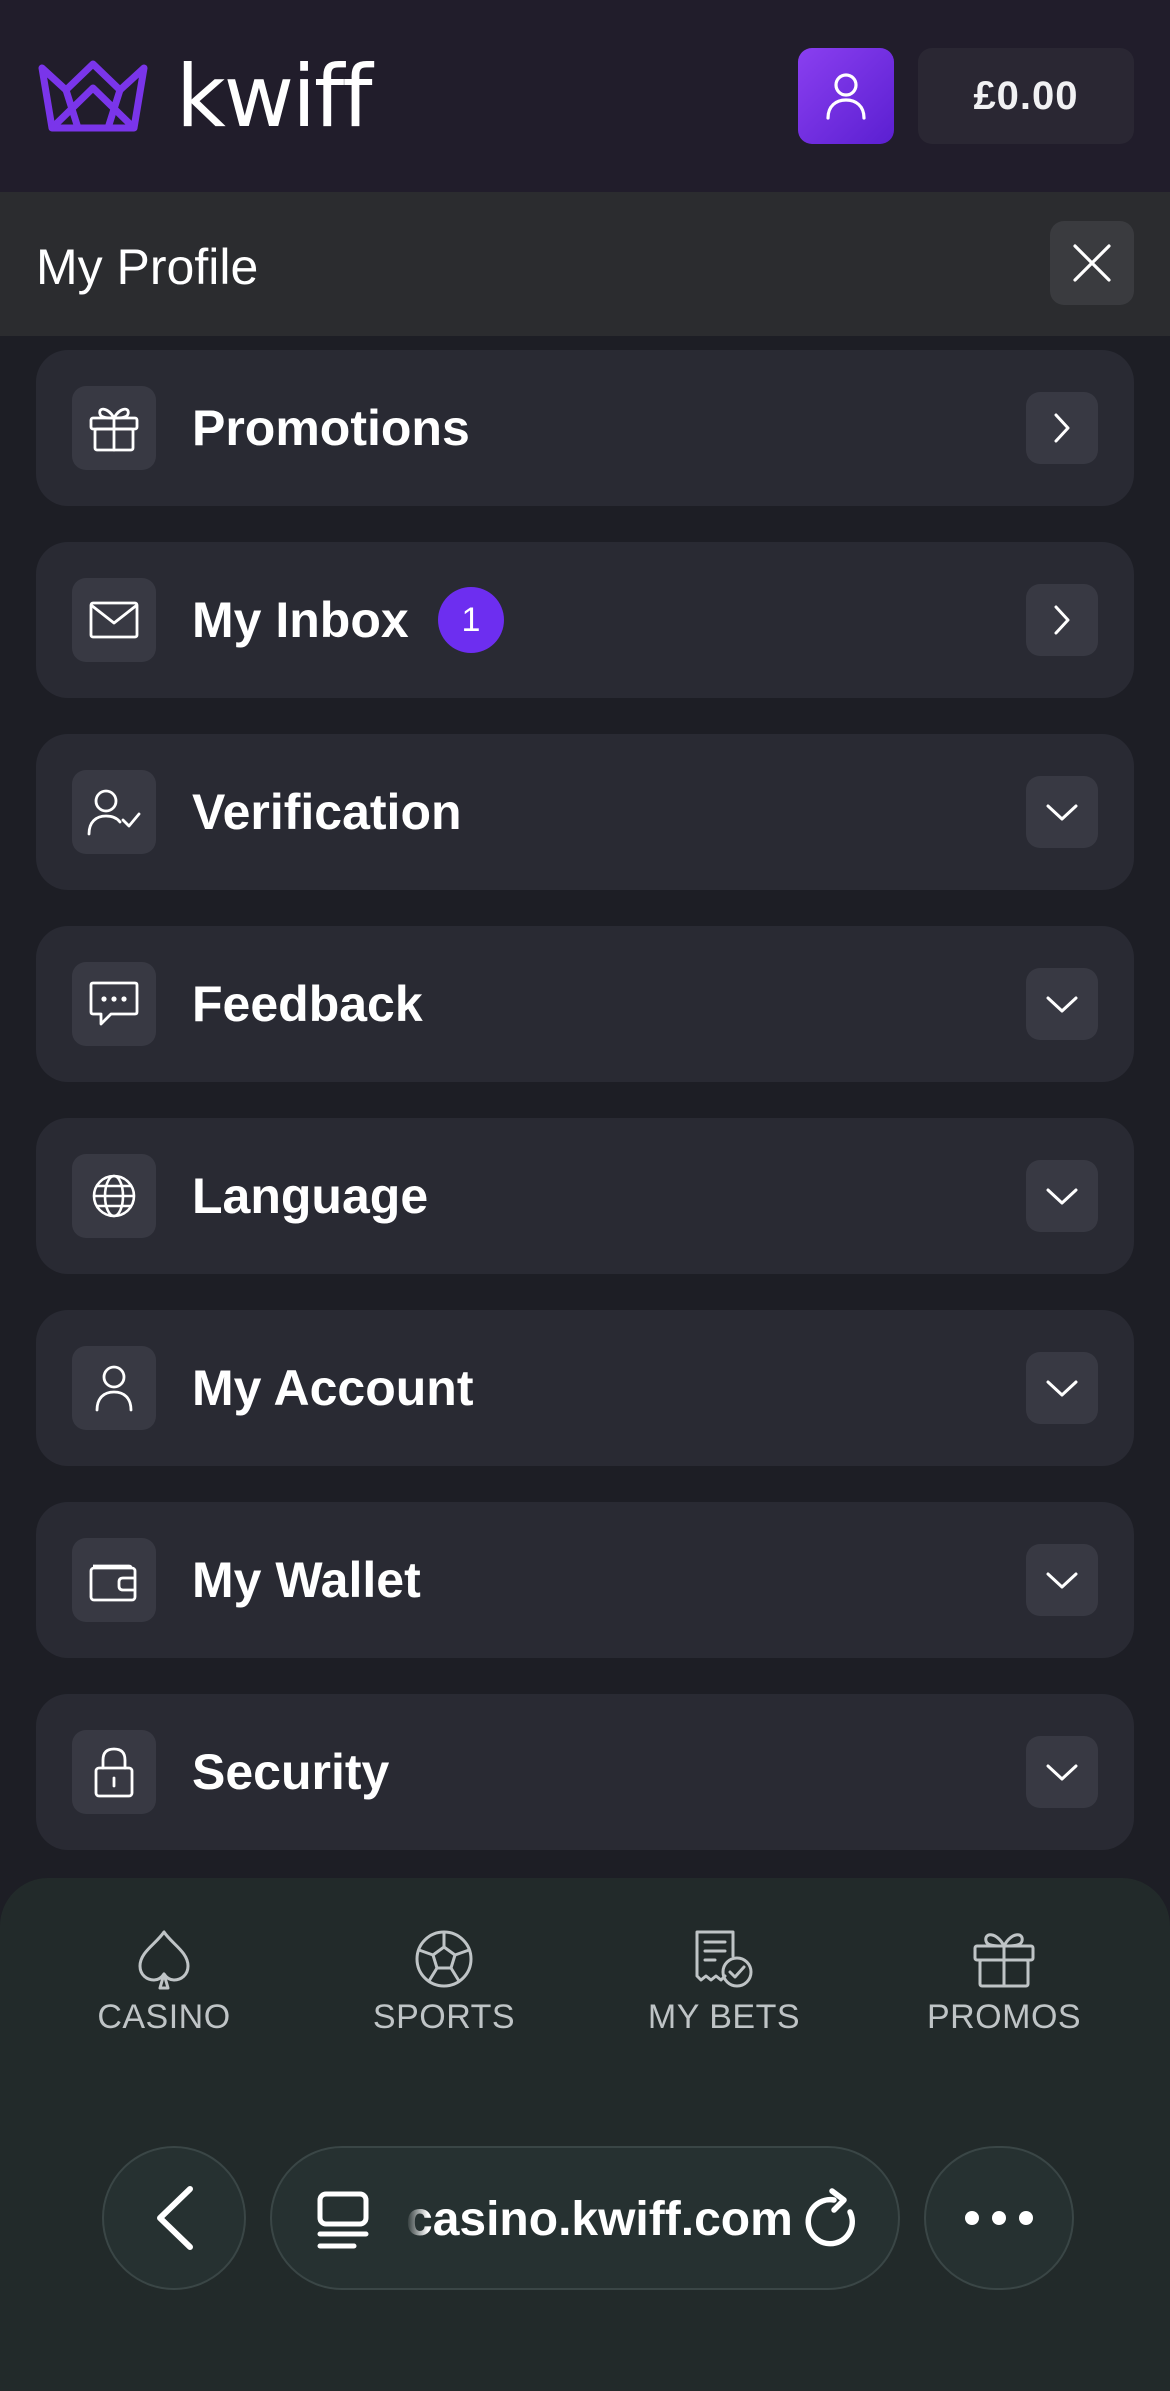 The width and height of the screenshot is (1170, 2391). What do you see at coordinates (306, 1580) in the screenshot?
I see `menu-item-label: My Wallet` at bounding box center [306, 1580].